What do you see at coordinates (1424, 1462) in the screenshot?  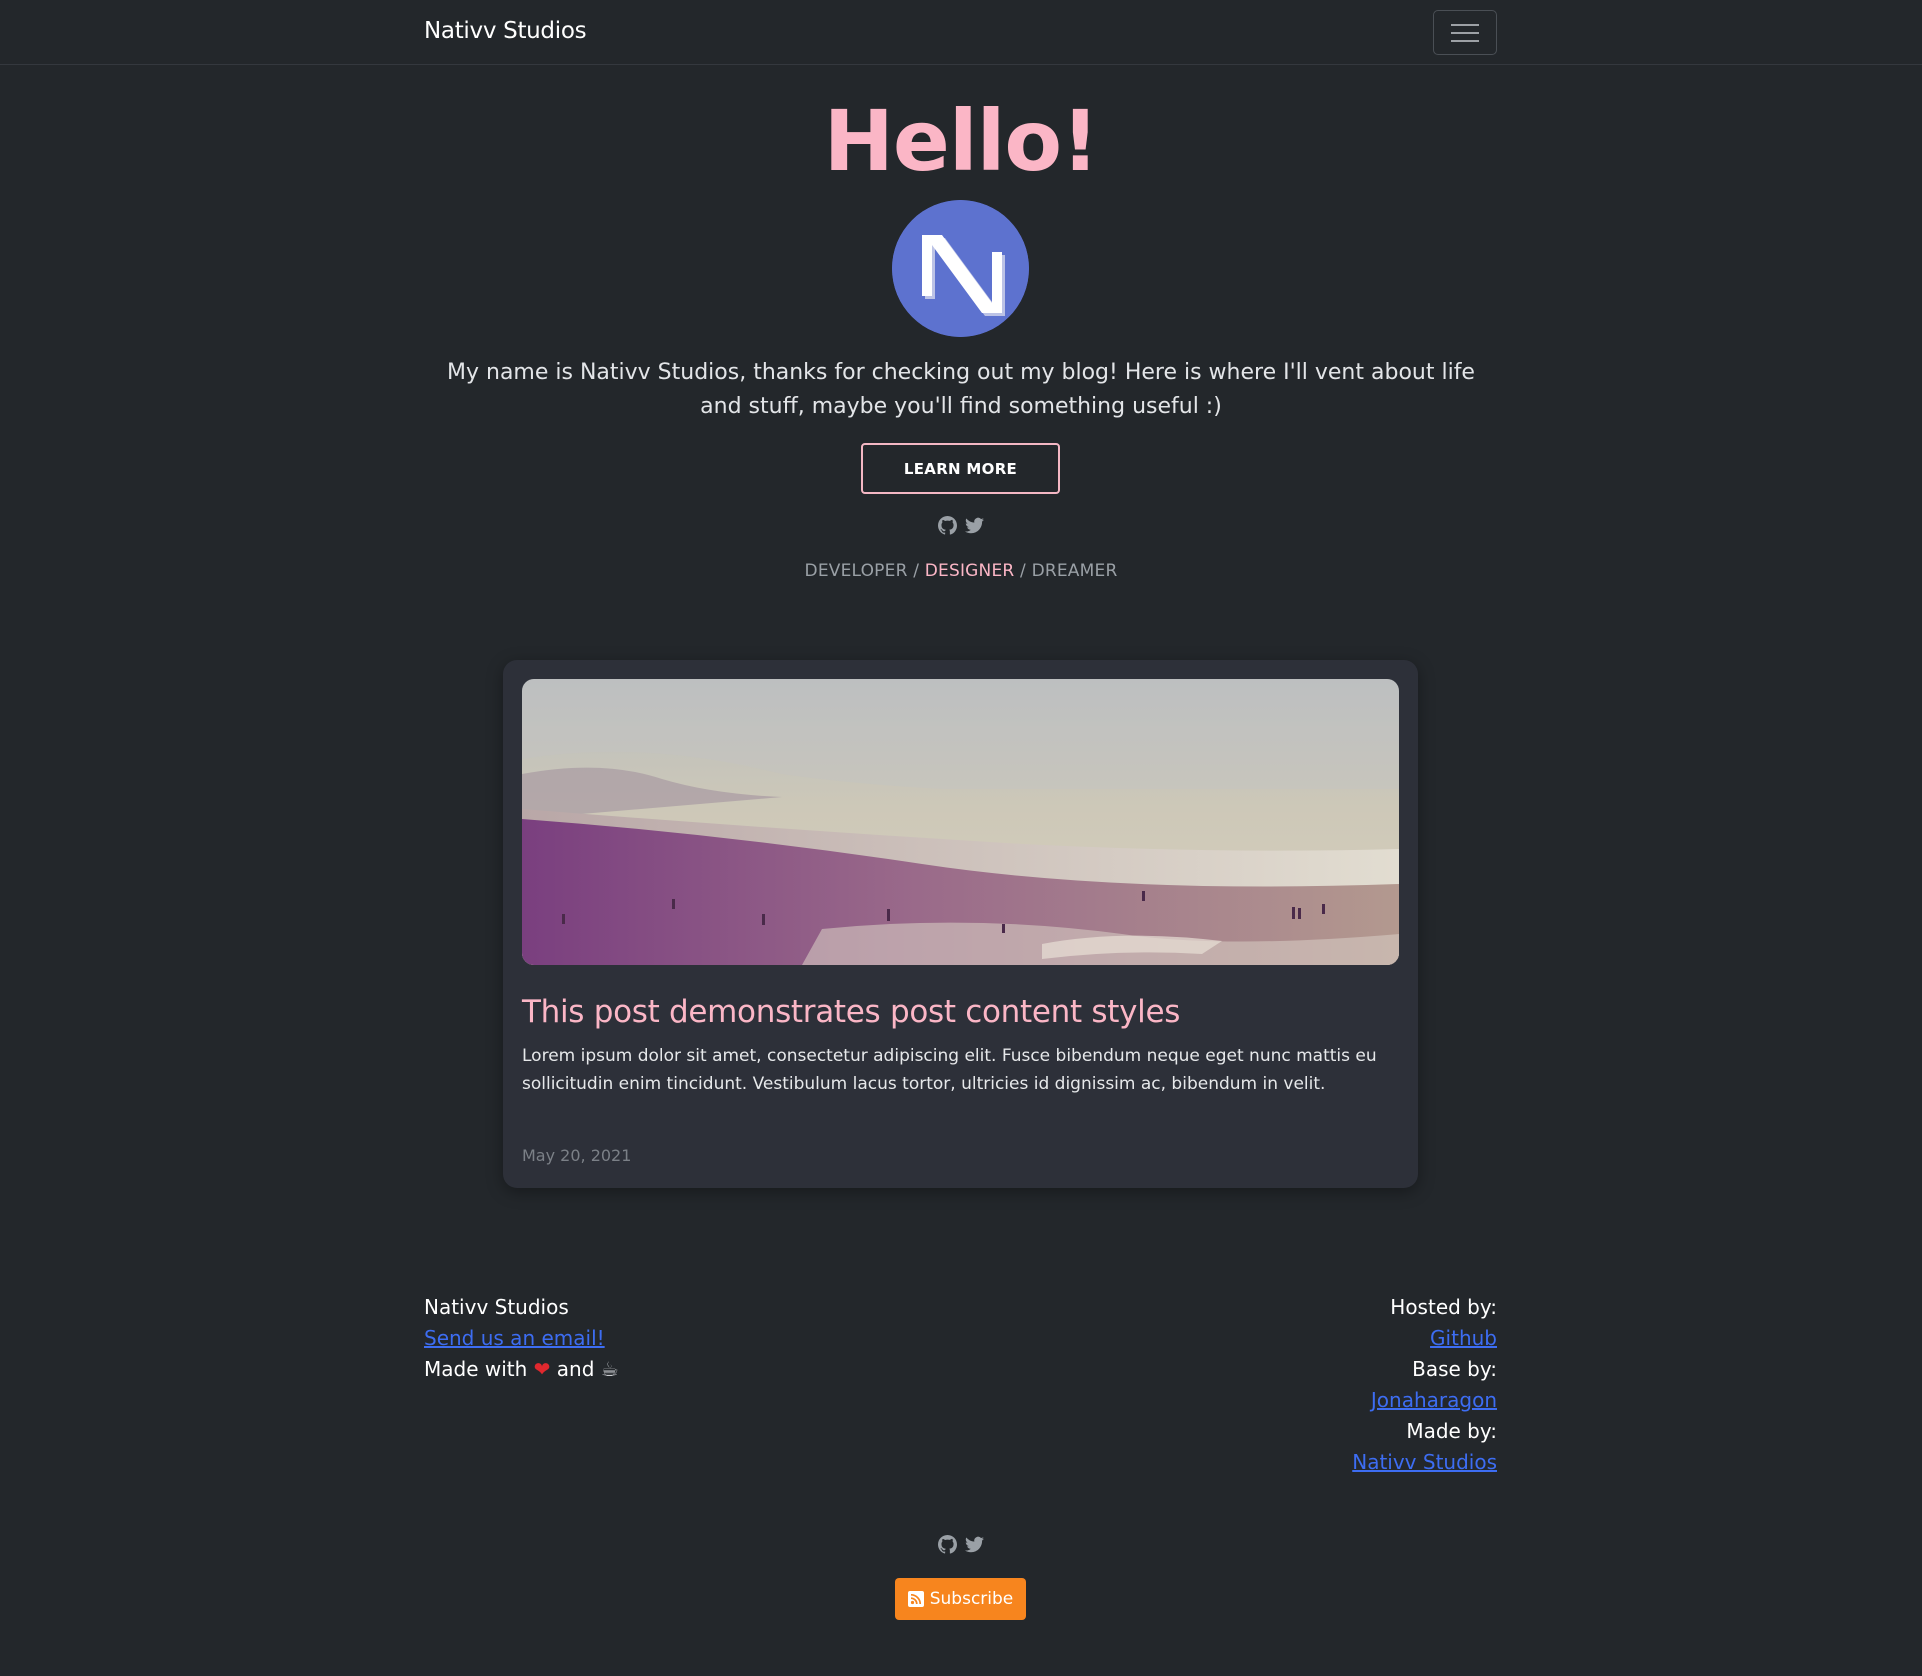 I see `nativv-studios-link: Nativv Studios` at bounding box center [1424, 1462].